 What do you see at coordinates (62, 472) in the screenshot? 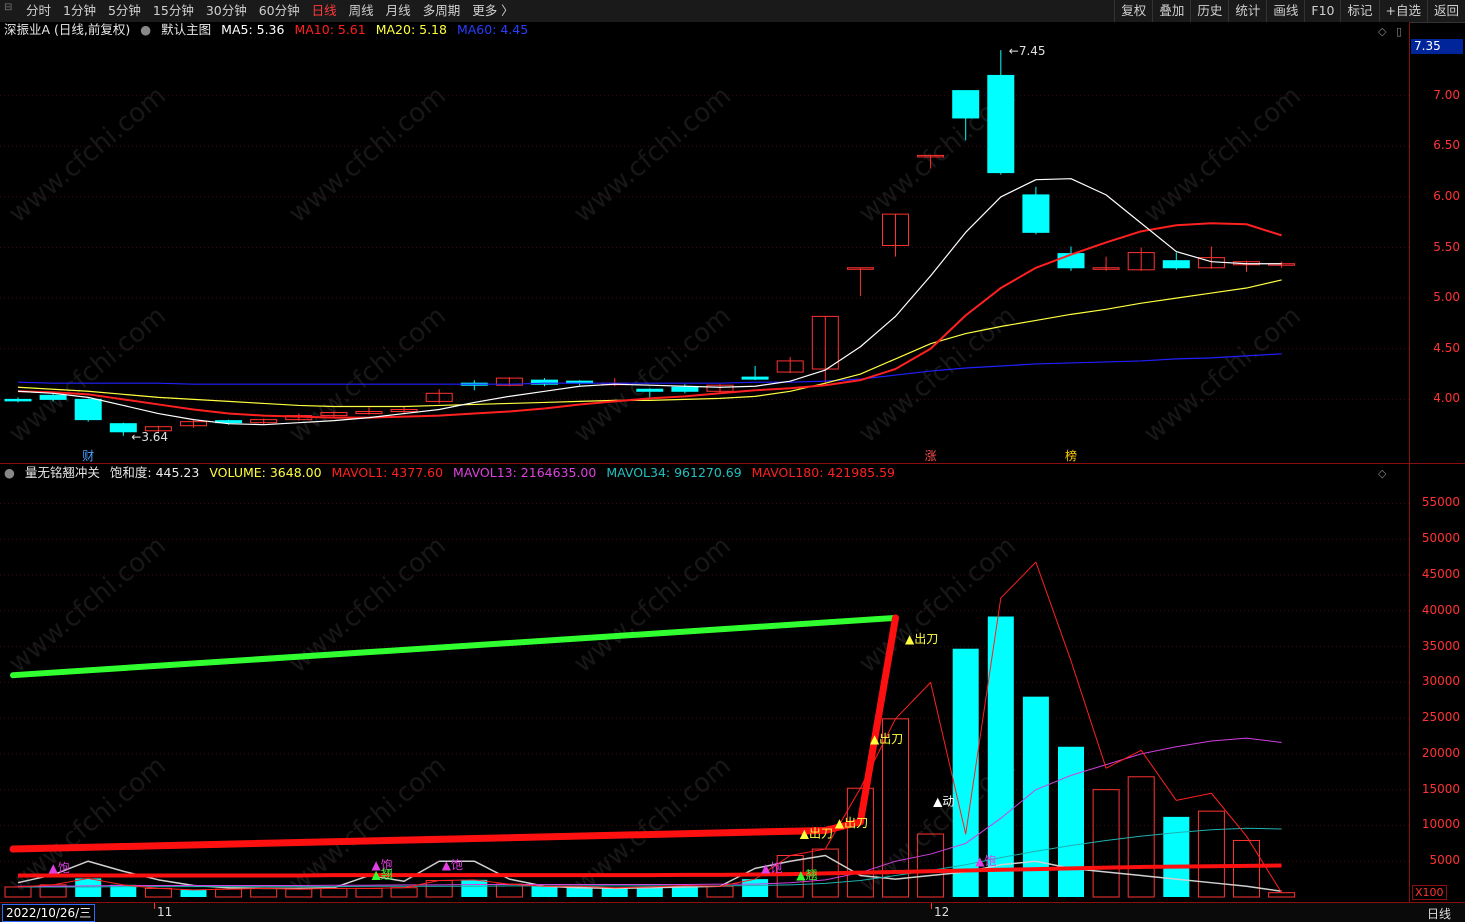
I see `indicator-name: 量无铭翘冲关` at bounding box center [62, 472].